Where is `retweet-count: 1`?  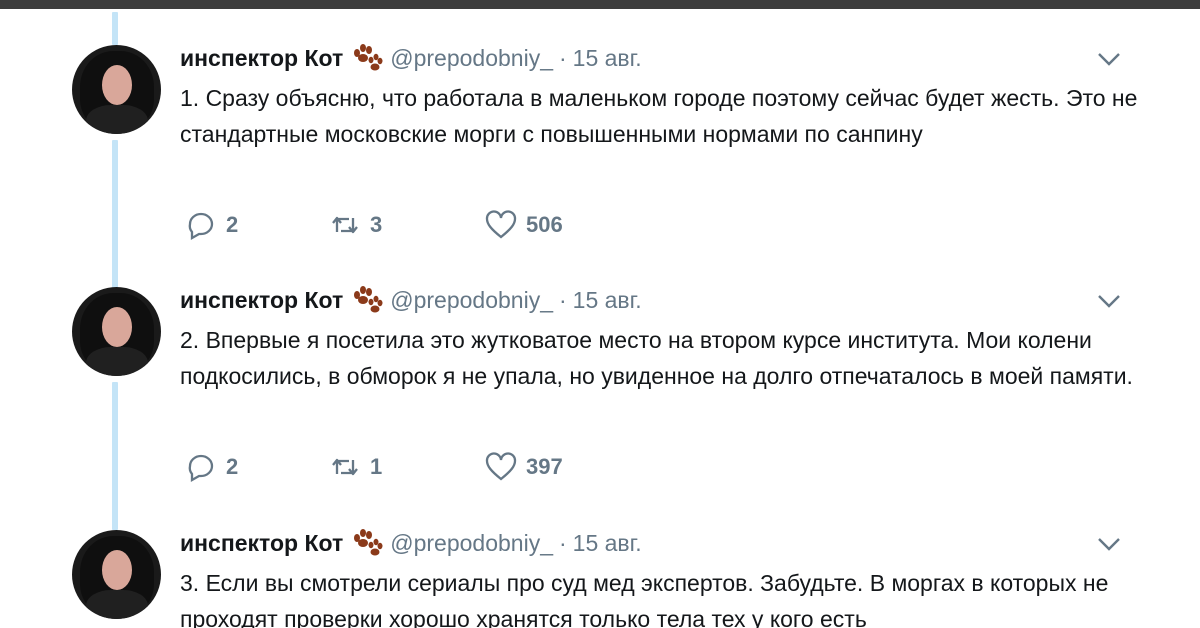
retweet-count: 1 is located at coordinates (376, 466).